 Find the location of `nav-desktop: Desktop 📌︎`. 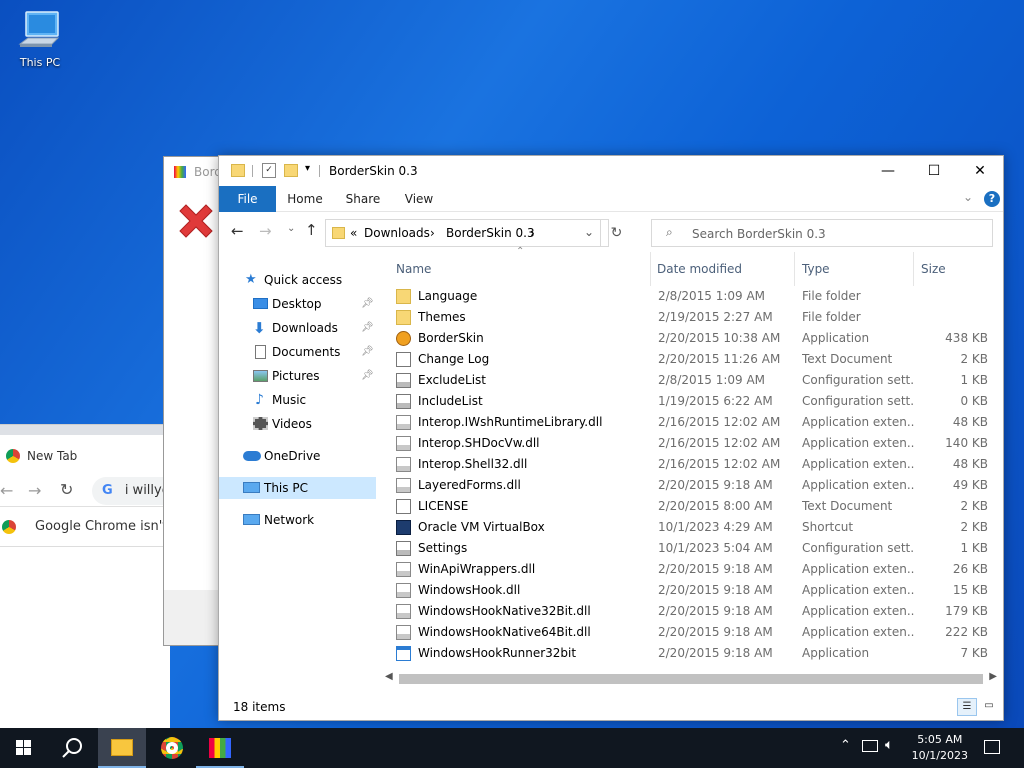

nav-desktop: Desktop 📌︎ is located at coordinates (297, 304).